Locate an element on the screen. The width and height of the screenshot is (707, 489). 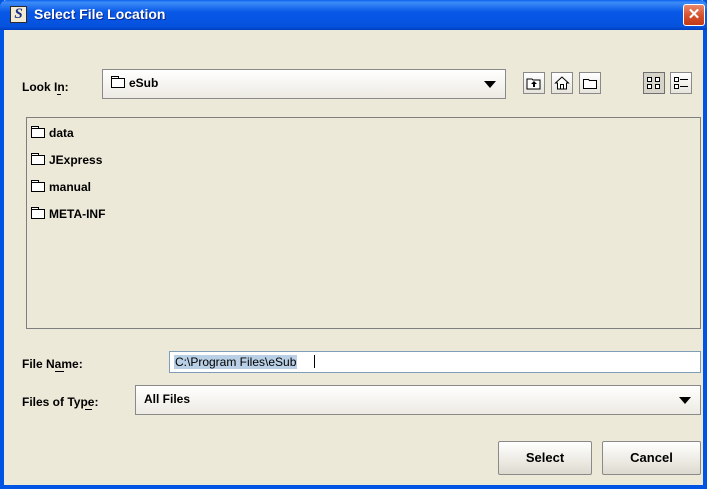
file-item-label: META-INF is located at coordinates (77, 214).